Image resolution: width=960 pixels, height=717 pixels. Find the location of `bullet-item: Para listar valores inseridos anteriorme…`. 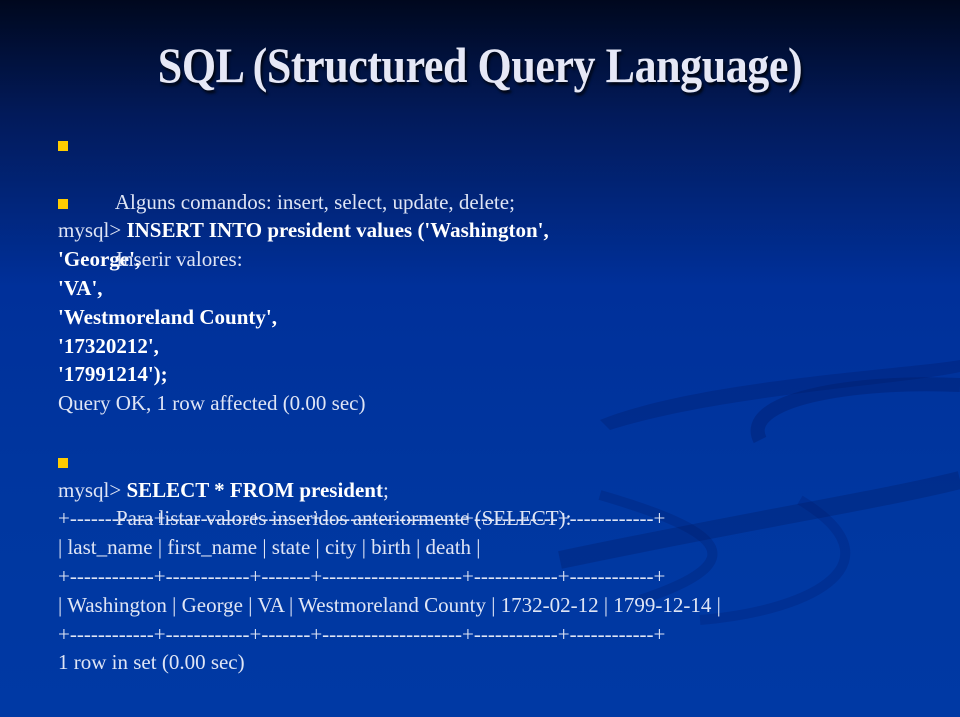

bullet-item: Para listar valores inseridos anteriorme… is located at coordinates (503, 488).